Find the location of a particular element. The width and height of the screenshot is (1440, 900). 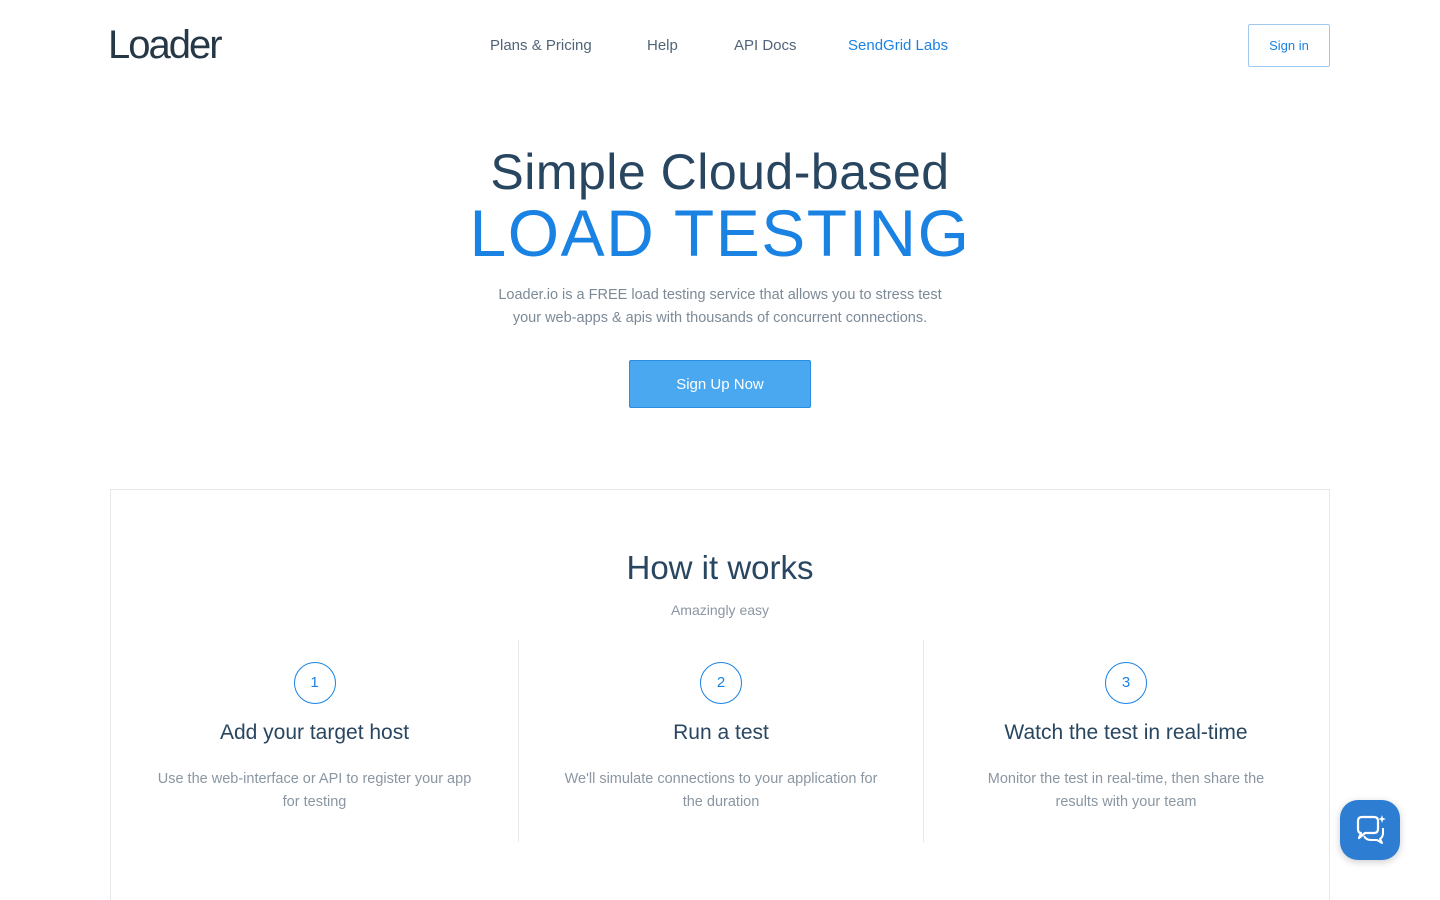

sign-in-button: Sign in is located at coordinates (1289, 45).